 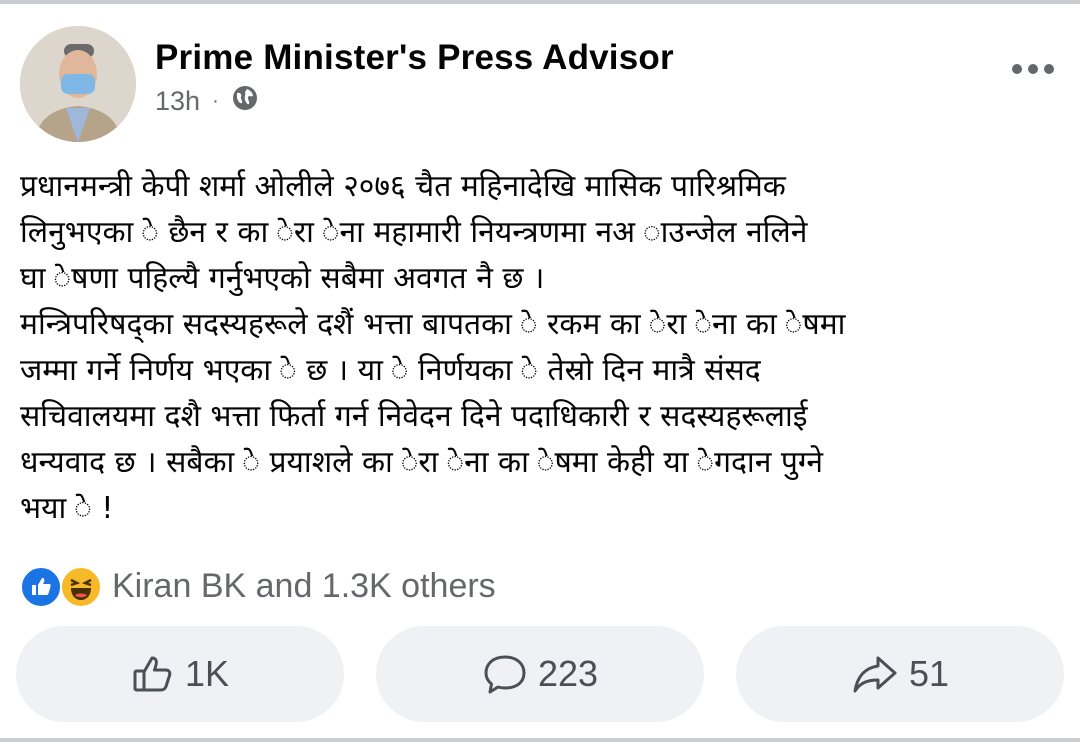 I want to click on more-options-icon, so click(x=1033, y=69).